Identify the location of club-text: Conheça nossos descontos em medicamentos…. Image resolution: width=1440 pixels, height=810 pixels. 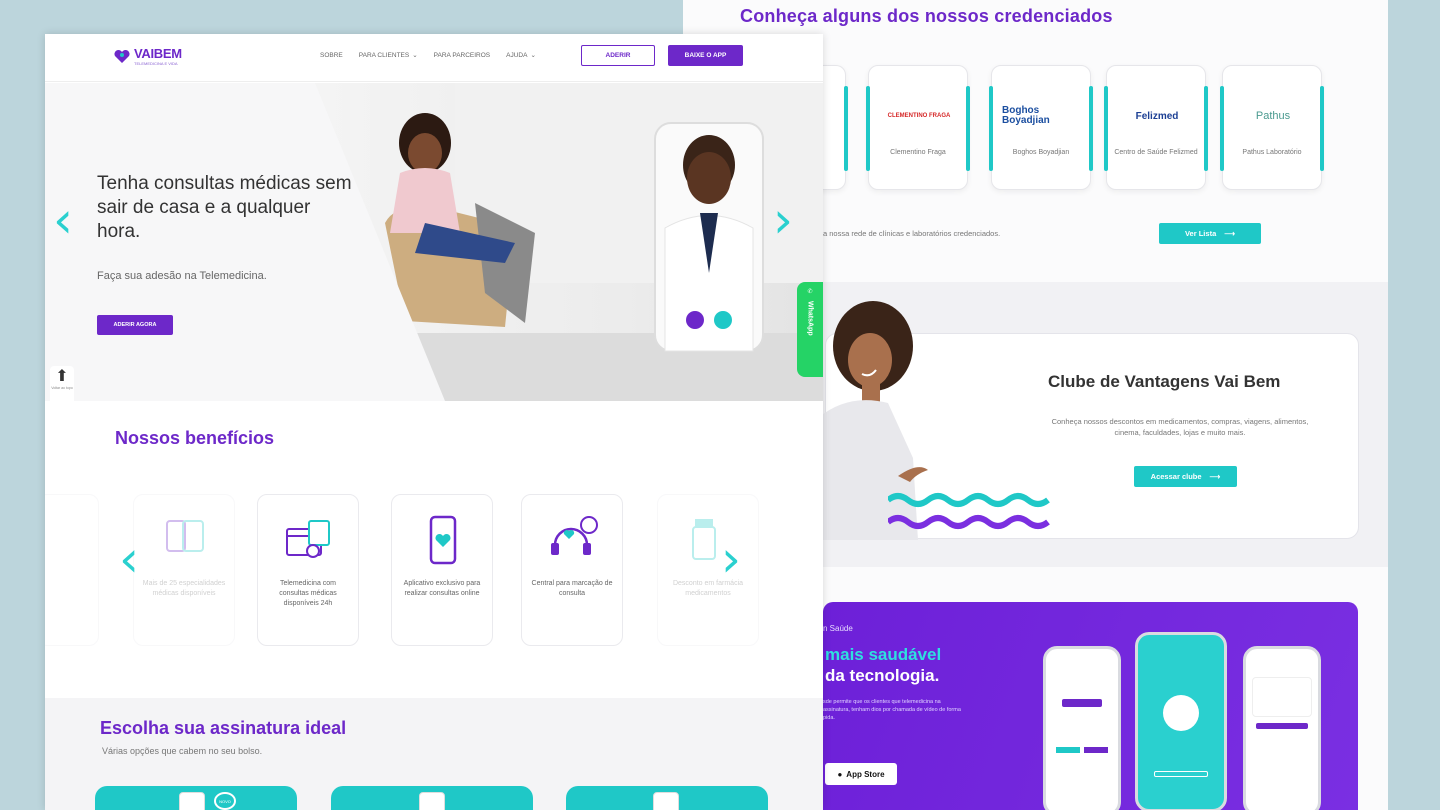
(1180, 427).